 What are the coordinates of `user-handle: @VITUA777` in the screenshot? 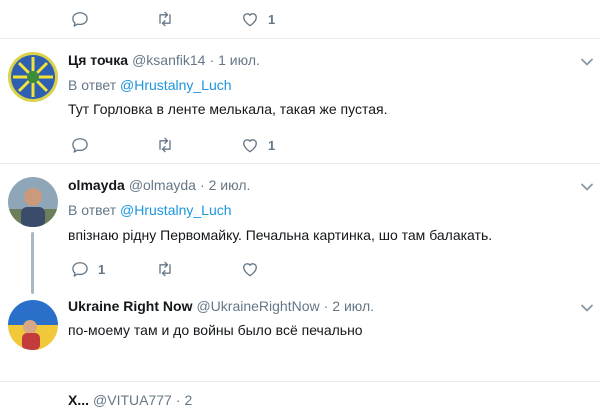 It's located at (132, 400).